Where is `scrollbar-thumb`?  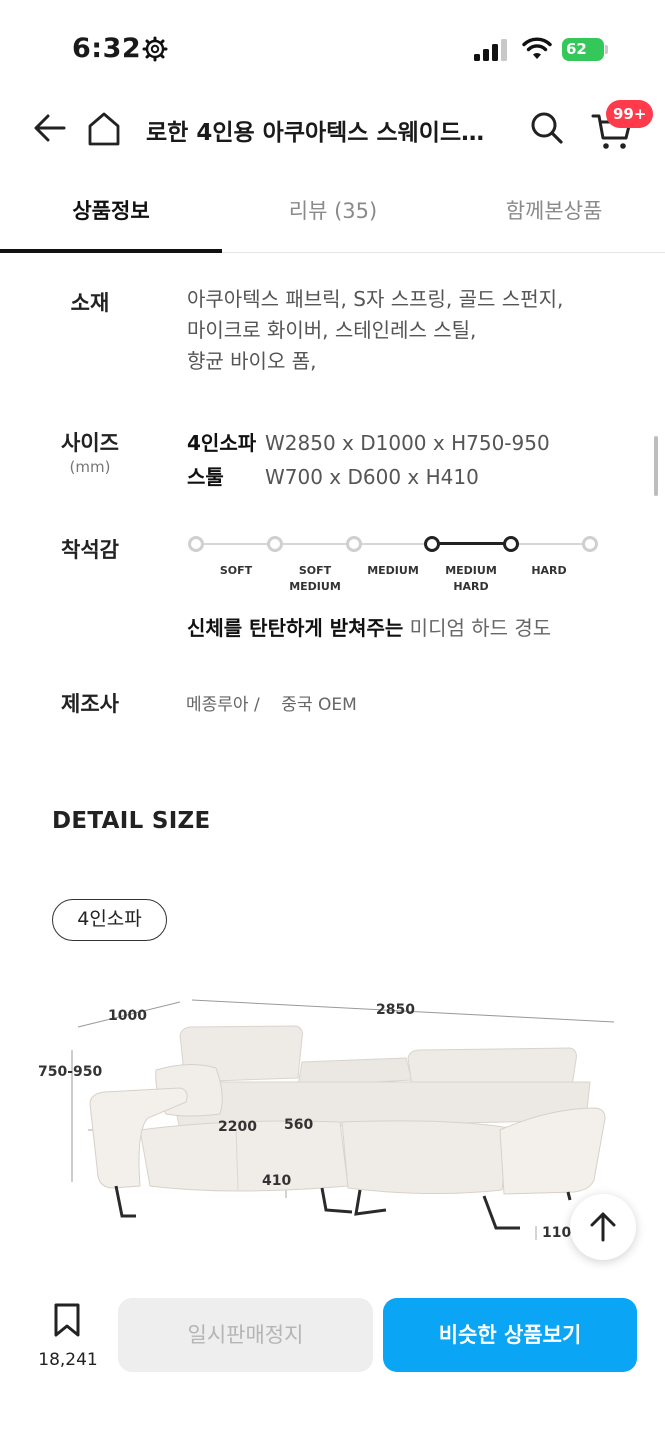
scrollbar-thumb is located at coordinates (656, 466).